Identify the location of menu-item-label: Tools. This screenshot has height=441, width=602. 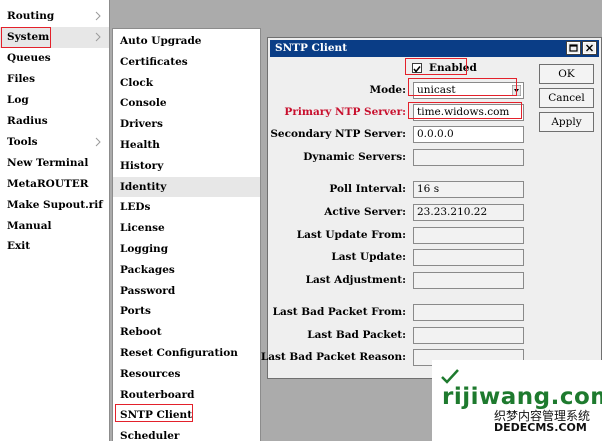
(22, 142).